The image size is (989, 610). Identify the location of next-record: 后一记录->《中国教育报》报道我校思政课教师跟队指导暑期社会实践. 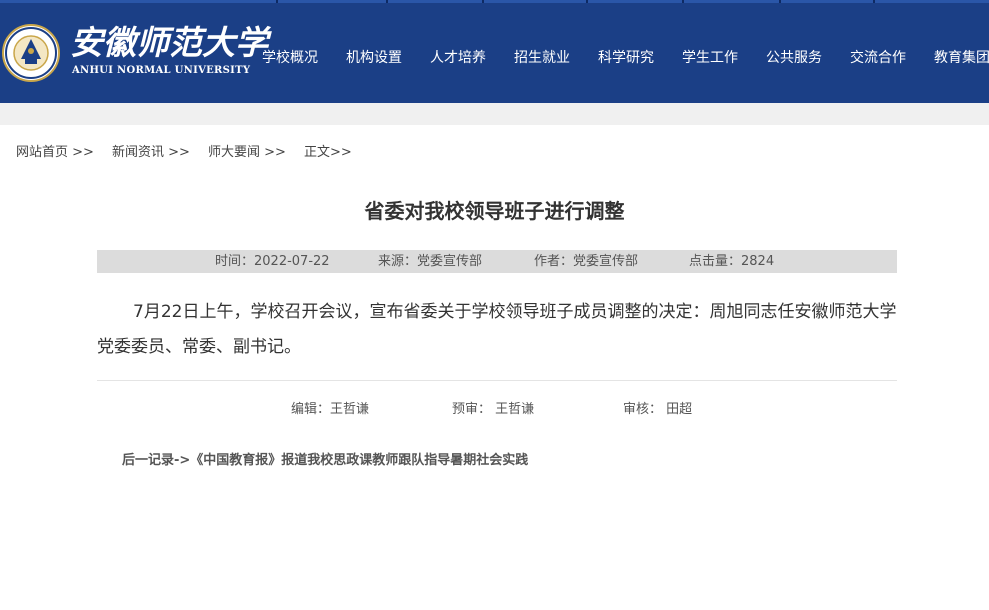
(325, 461).